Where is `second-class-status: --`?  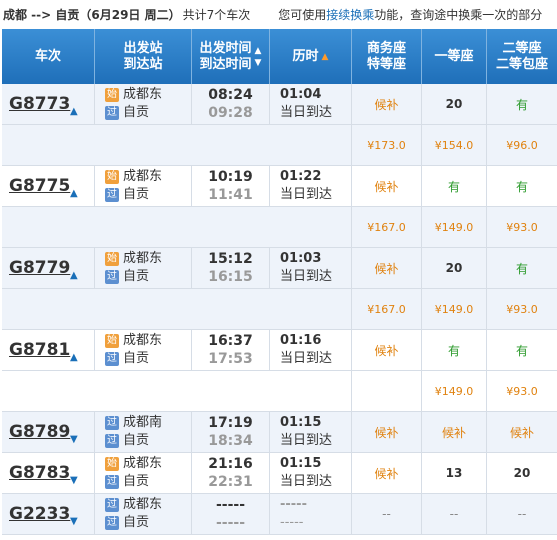
second-class-status: -- is located at coordinates (522, 514).